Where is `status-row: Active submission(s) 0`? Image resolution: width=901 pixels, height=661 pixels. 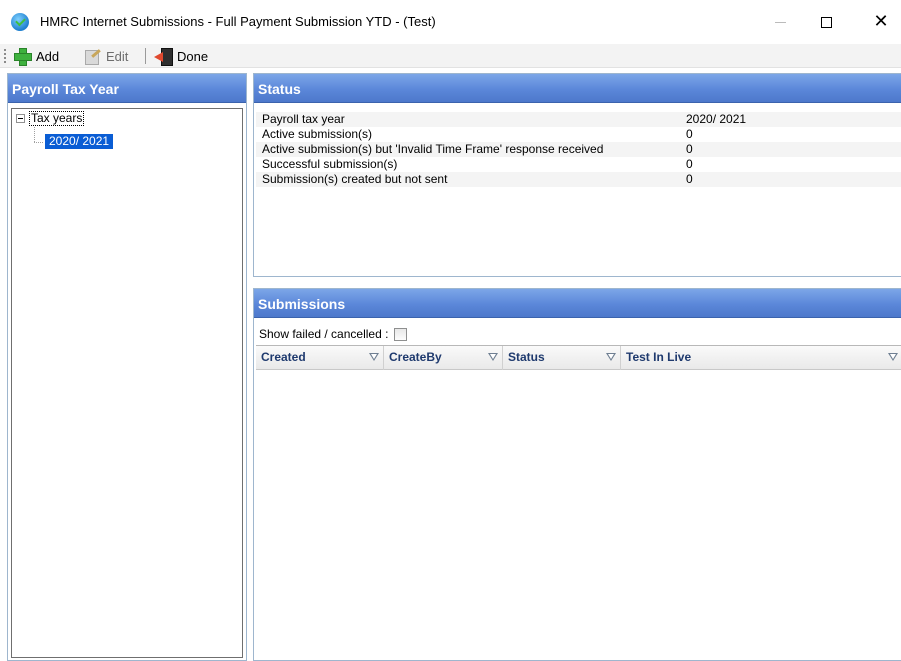 status-row: Active submission(s) 0 is located at coordinates (578, 134).